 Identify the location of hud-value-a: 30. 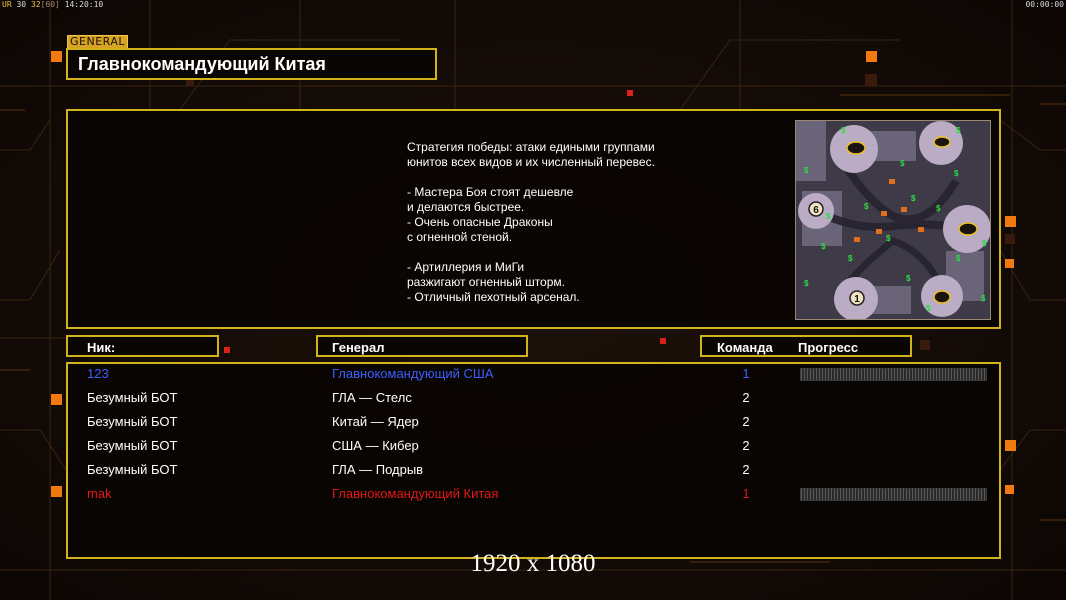
(21, 4).